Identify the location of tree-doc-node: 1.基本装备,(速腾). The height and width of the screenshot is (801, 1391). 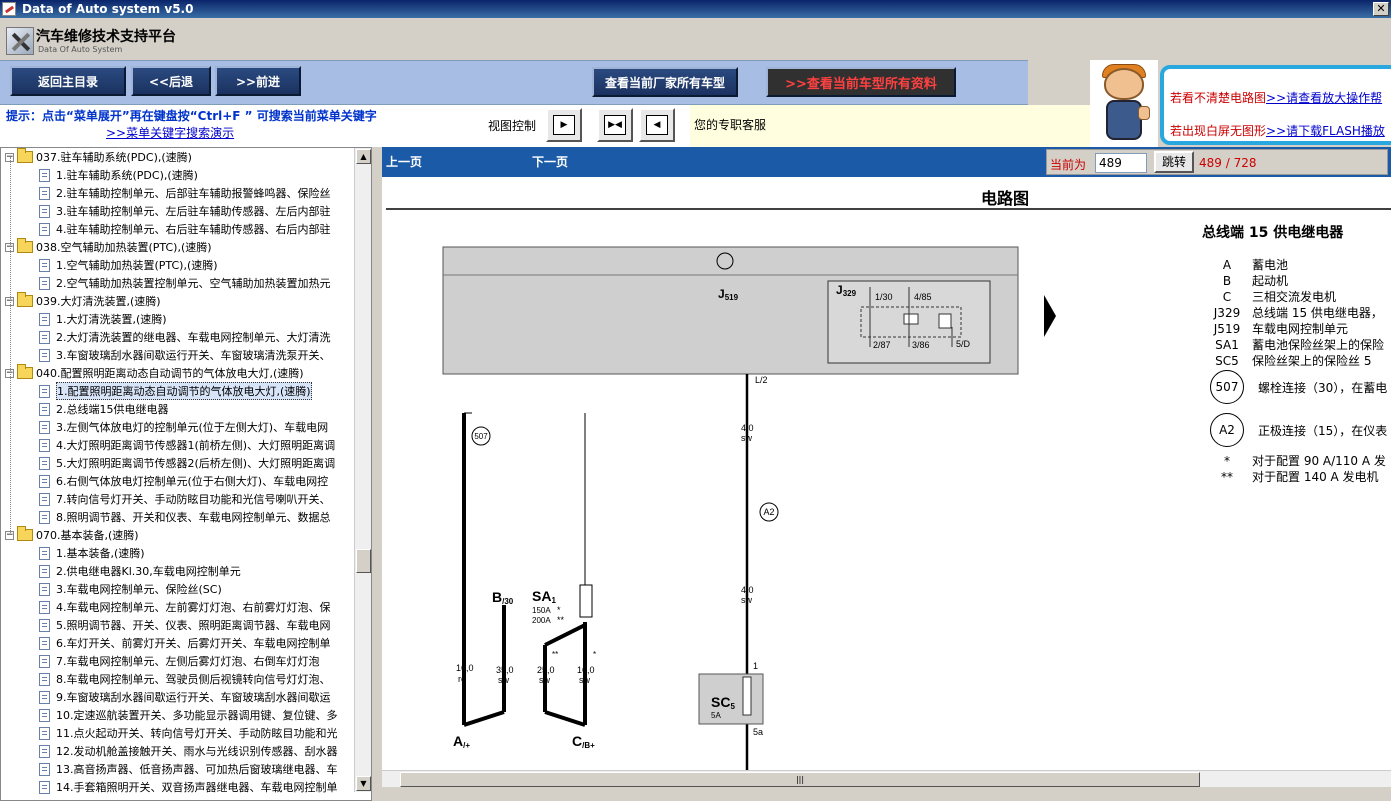
(92, 553).